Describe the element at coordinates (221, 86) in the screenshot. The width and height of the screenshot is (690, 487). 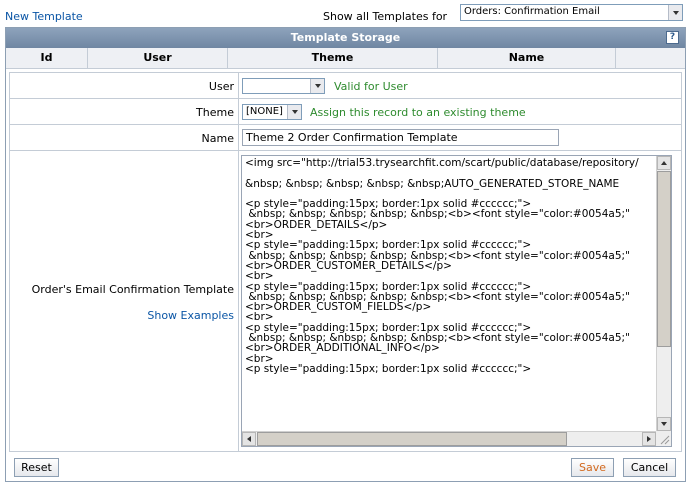
I see `user-label: User` at that location.